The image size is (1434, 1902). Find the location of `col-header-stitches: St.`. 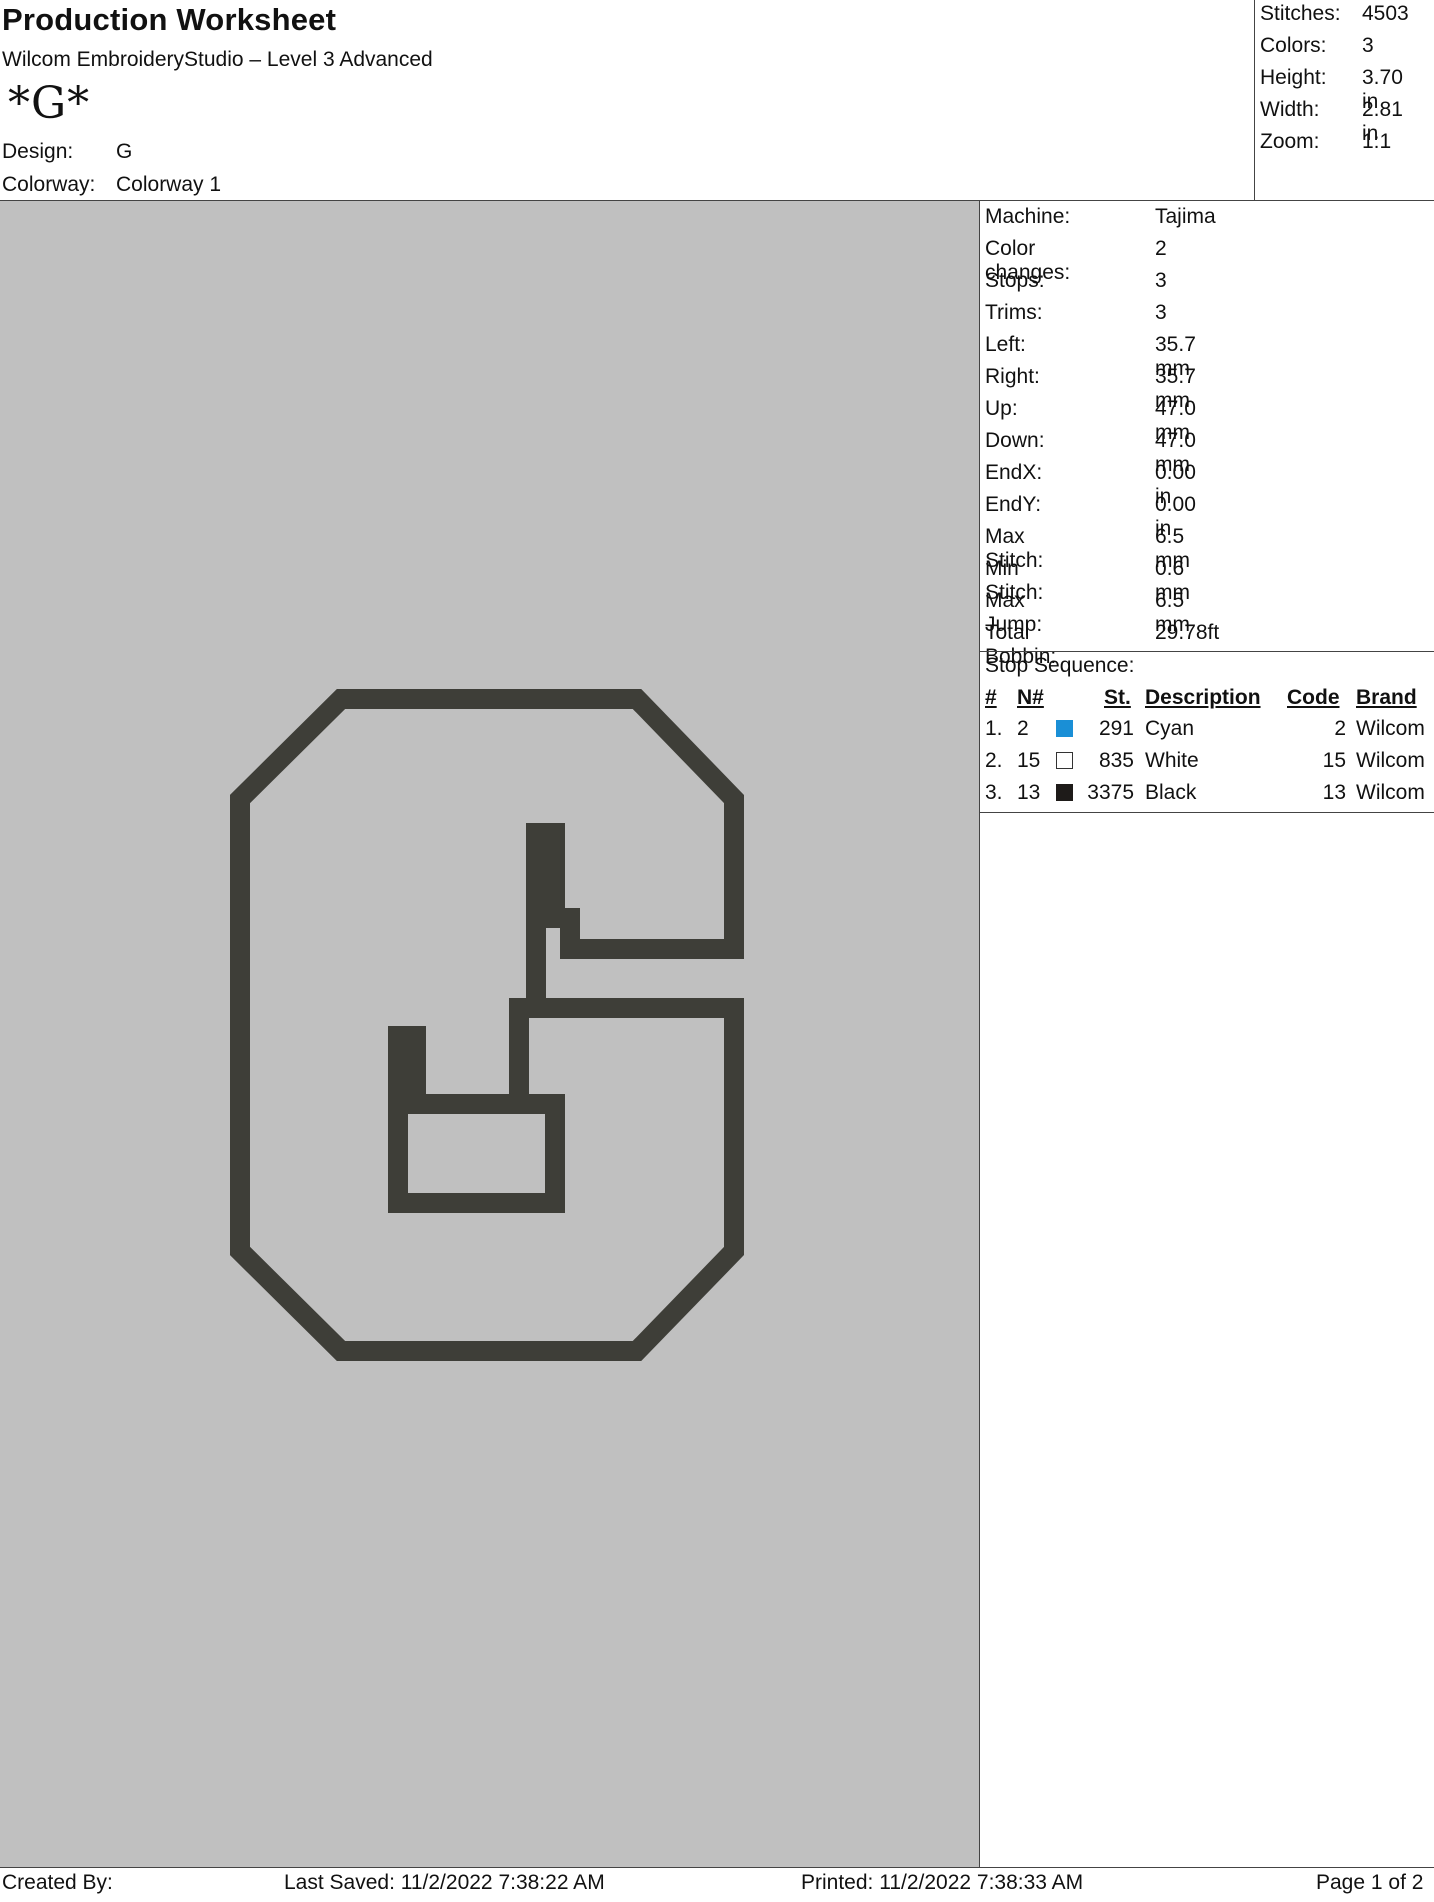

col-header-stitches: St. is located at coordinates (1117, 697).